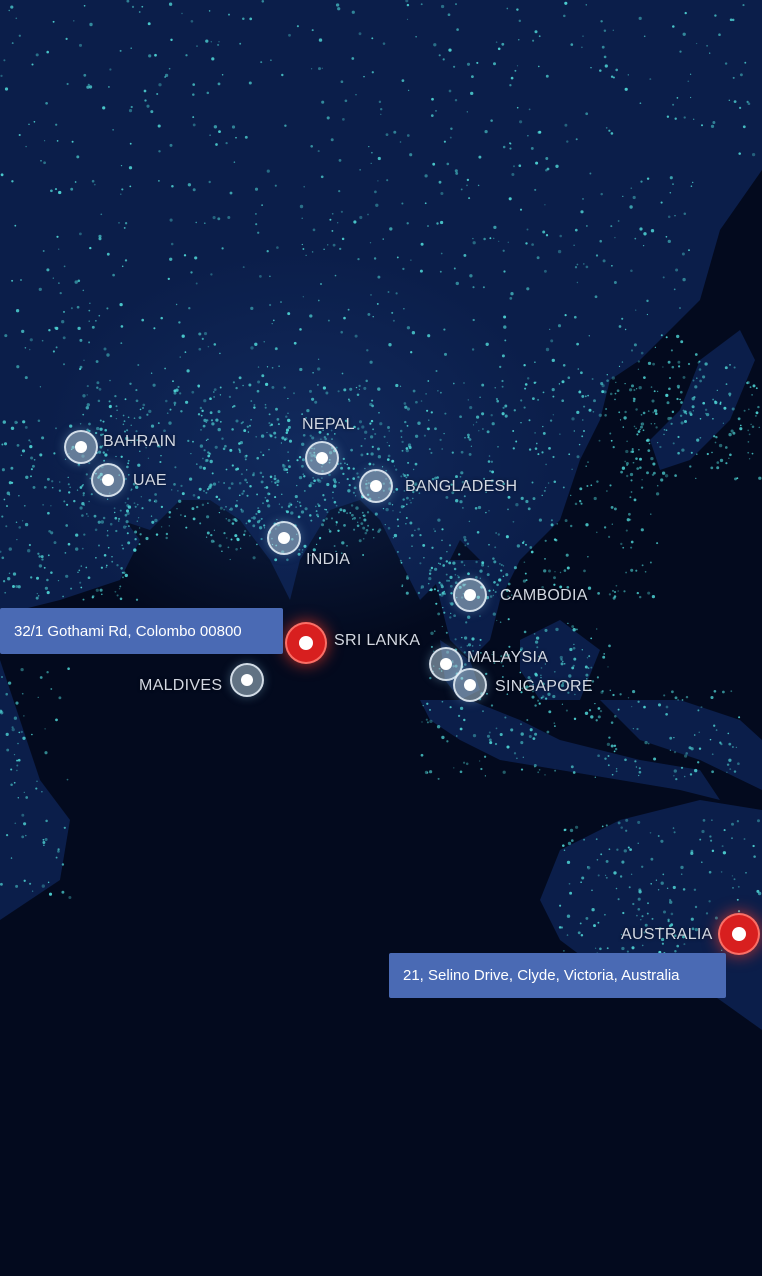 Image resolution: width=762 pixels, height=1276 pixels. Describe the element at coordinates (141, 631) in the screenshot. I see `address-sri-lanka: 32/1 Gothami Rd, Colombo 00800` at that location.